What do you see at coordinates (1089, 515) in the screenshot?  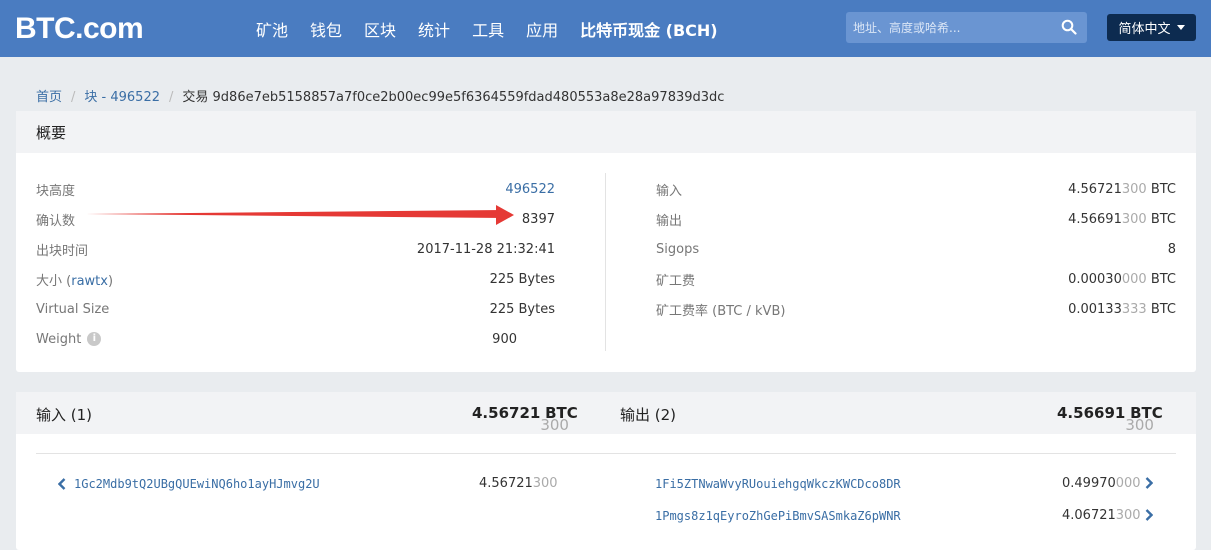 I see `output-amount-main: 4.06721` at bounding box center [1089, 515].